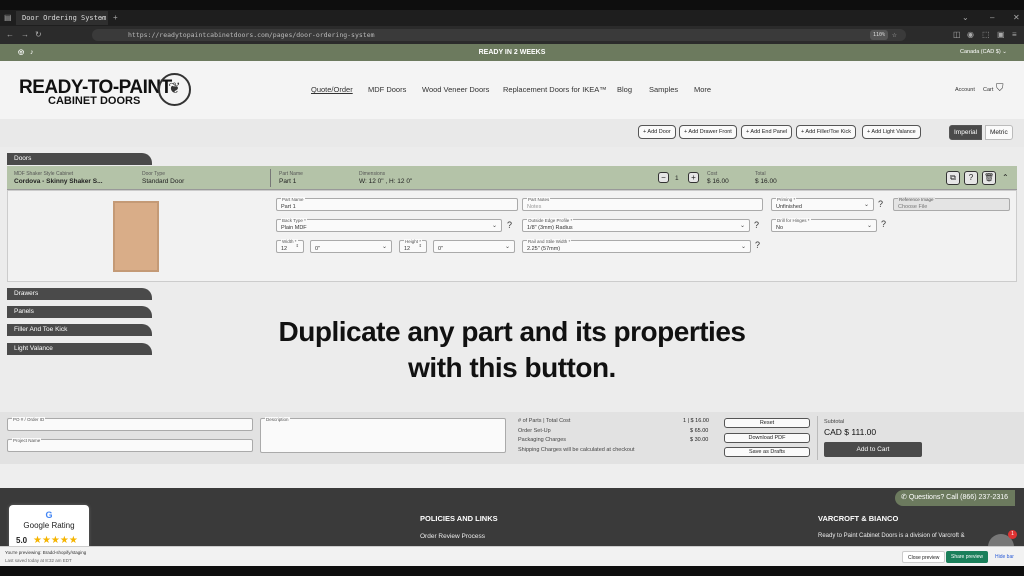 This screenshot has width=1024, height=576. Describe the element at coordinates (986, 35) in the screenshot. I see `extensions-icon: ⬚` at that location.